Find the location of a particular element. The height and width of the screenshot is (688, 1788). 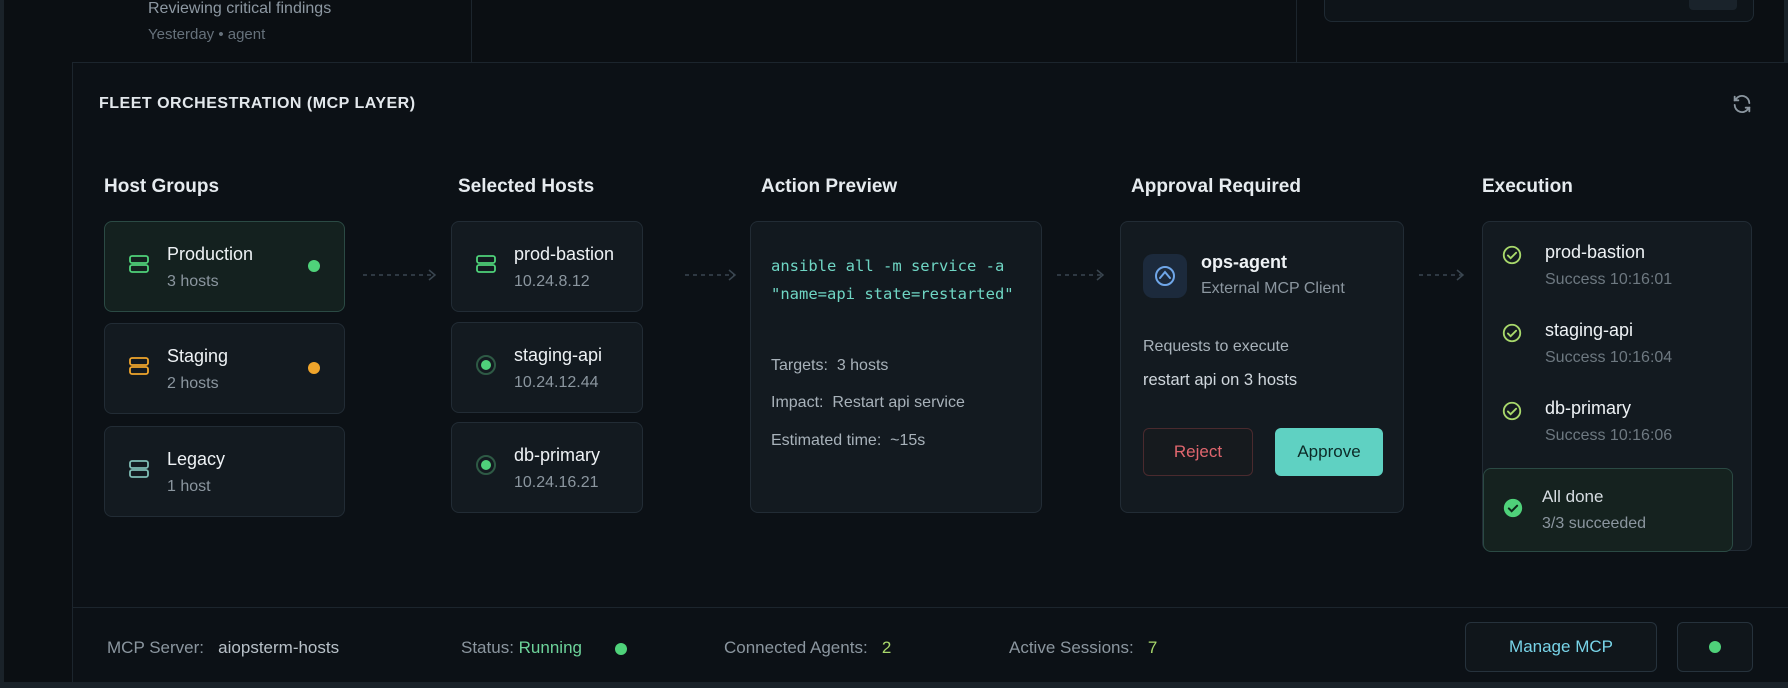

time-row: Estimated time: ~15s is located at coordinates (848, 441).